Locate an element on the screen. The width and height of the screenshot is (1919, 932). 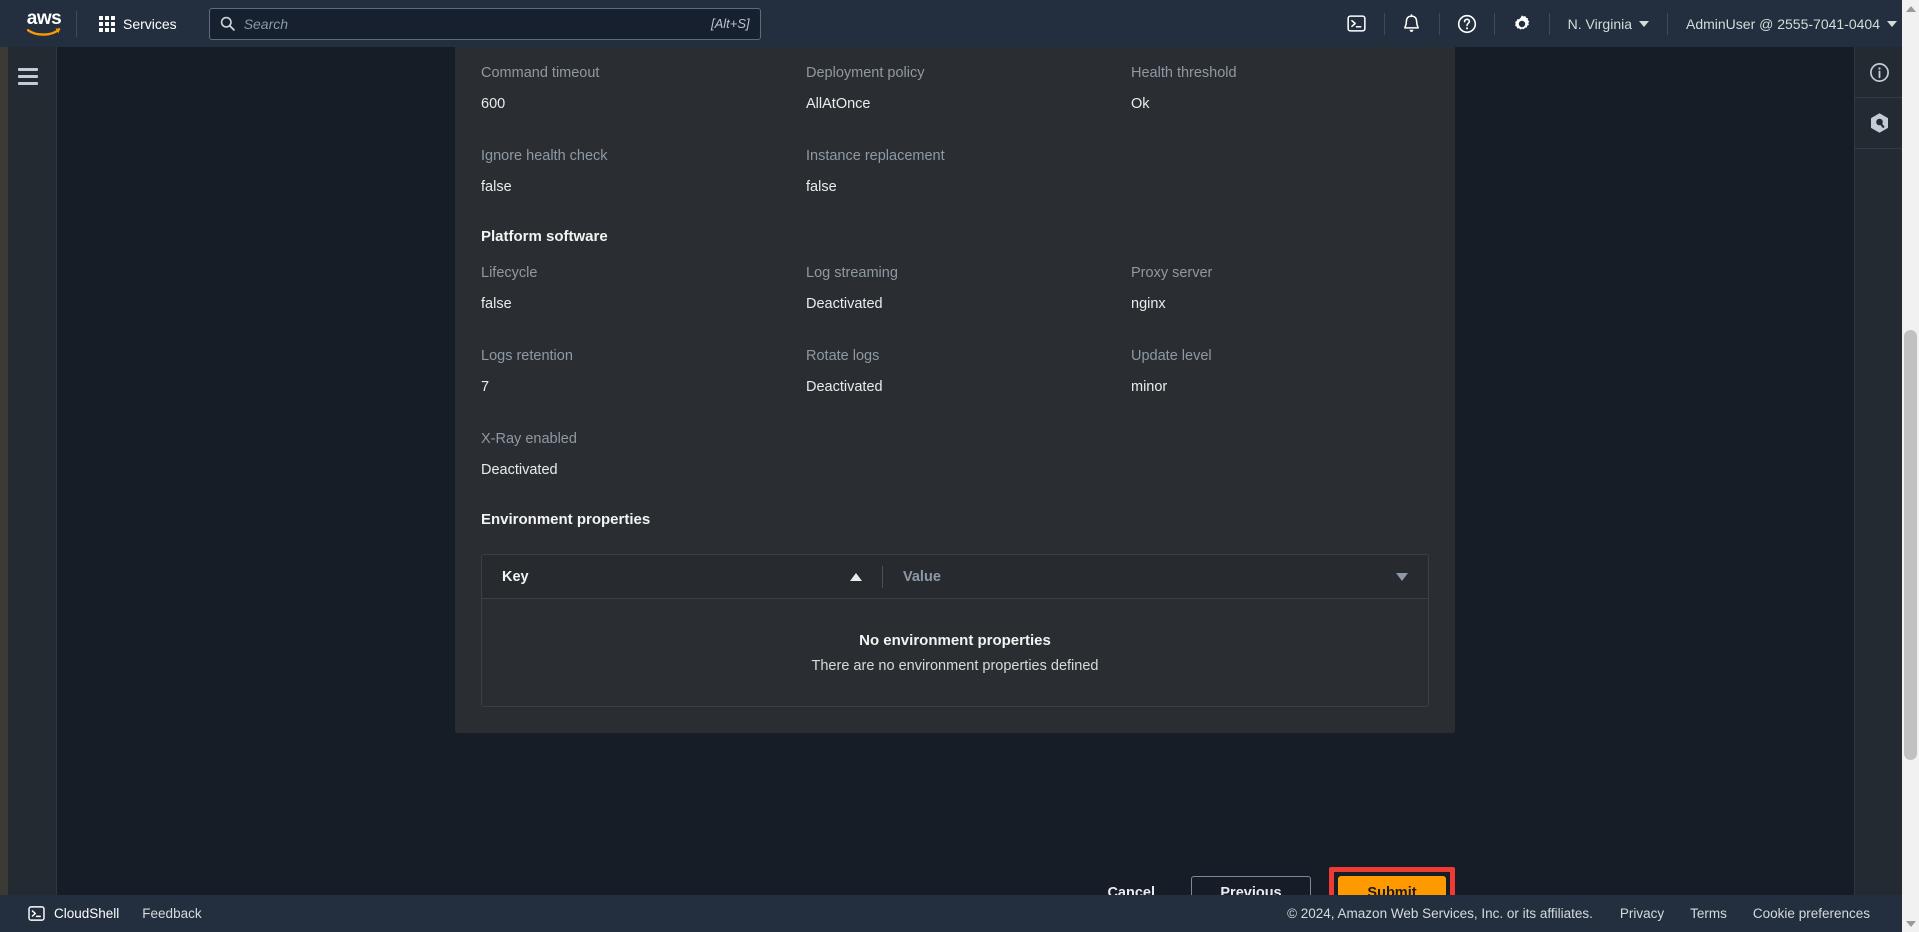
field-command-timeout: Command timeout 600 is located at coordinates (643, 88).